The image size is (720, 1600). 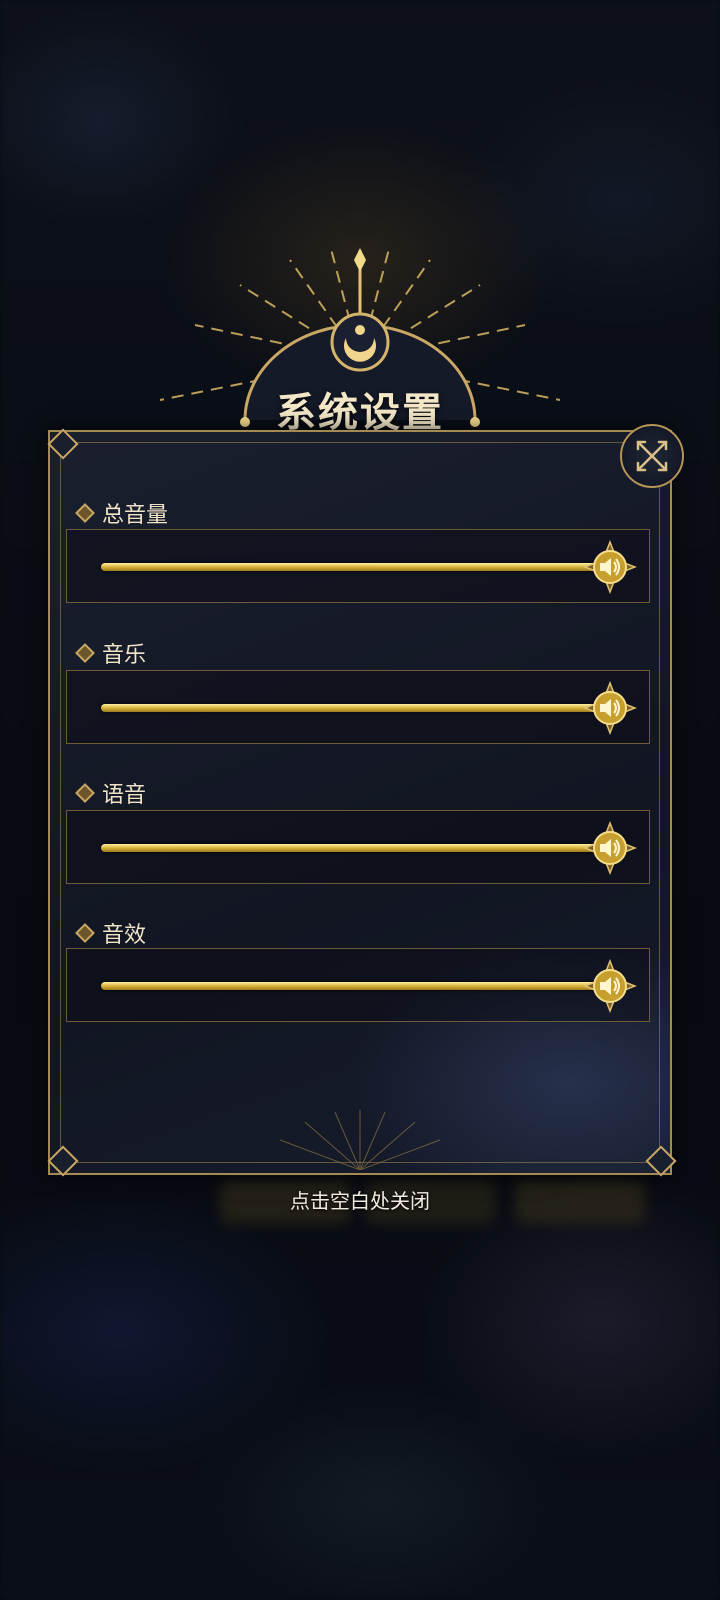 I want to click on close-icon, so click(x=652, y=456).